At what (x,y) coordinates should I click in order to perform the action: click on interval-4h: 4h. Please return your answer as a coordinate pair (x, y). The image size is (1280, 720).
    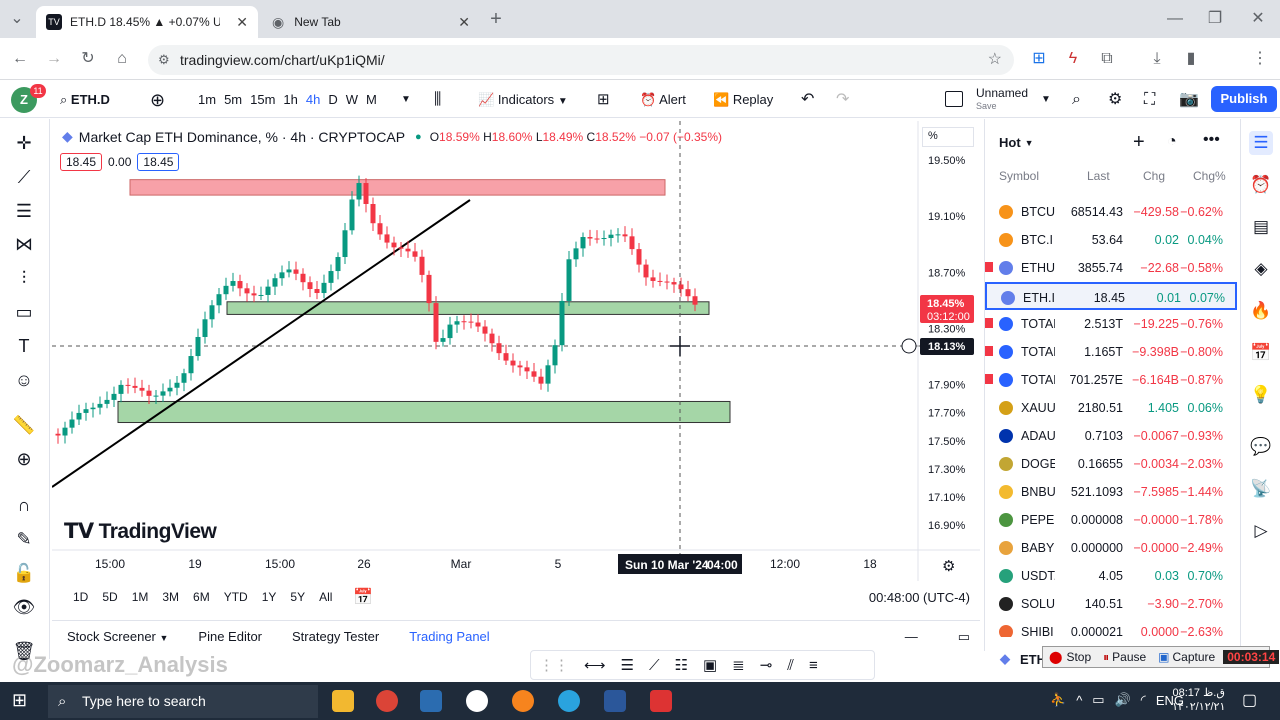
    Looking at the image, I should click on (313, 100).